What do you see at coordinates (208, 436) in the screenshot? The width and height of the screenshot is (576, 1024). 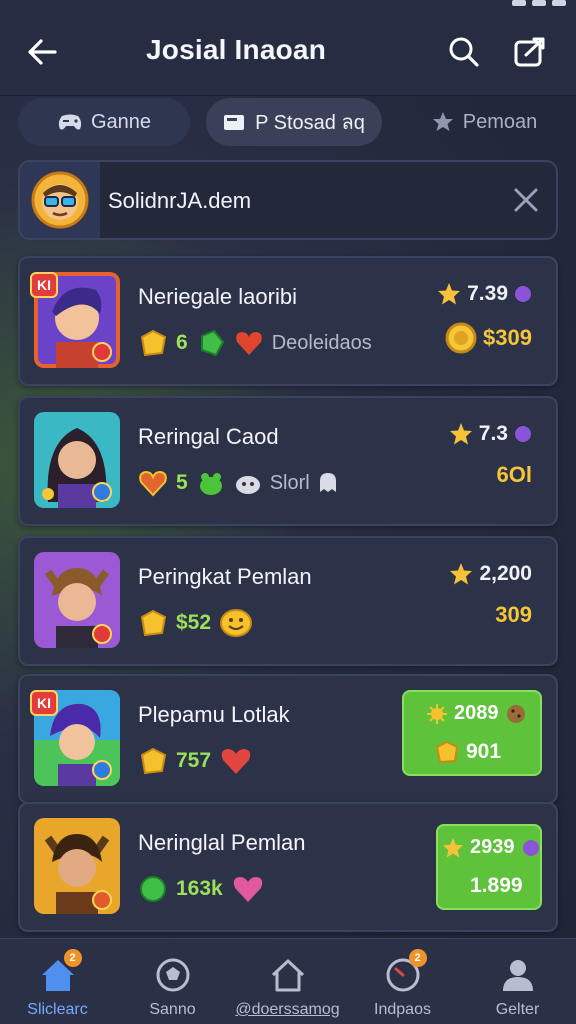 I see `player-name: Reringal Caod` at bounding box center [208, 436].